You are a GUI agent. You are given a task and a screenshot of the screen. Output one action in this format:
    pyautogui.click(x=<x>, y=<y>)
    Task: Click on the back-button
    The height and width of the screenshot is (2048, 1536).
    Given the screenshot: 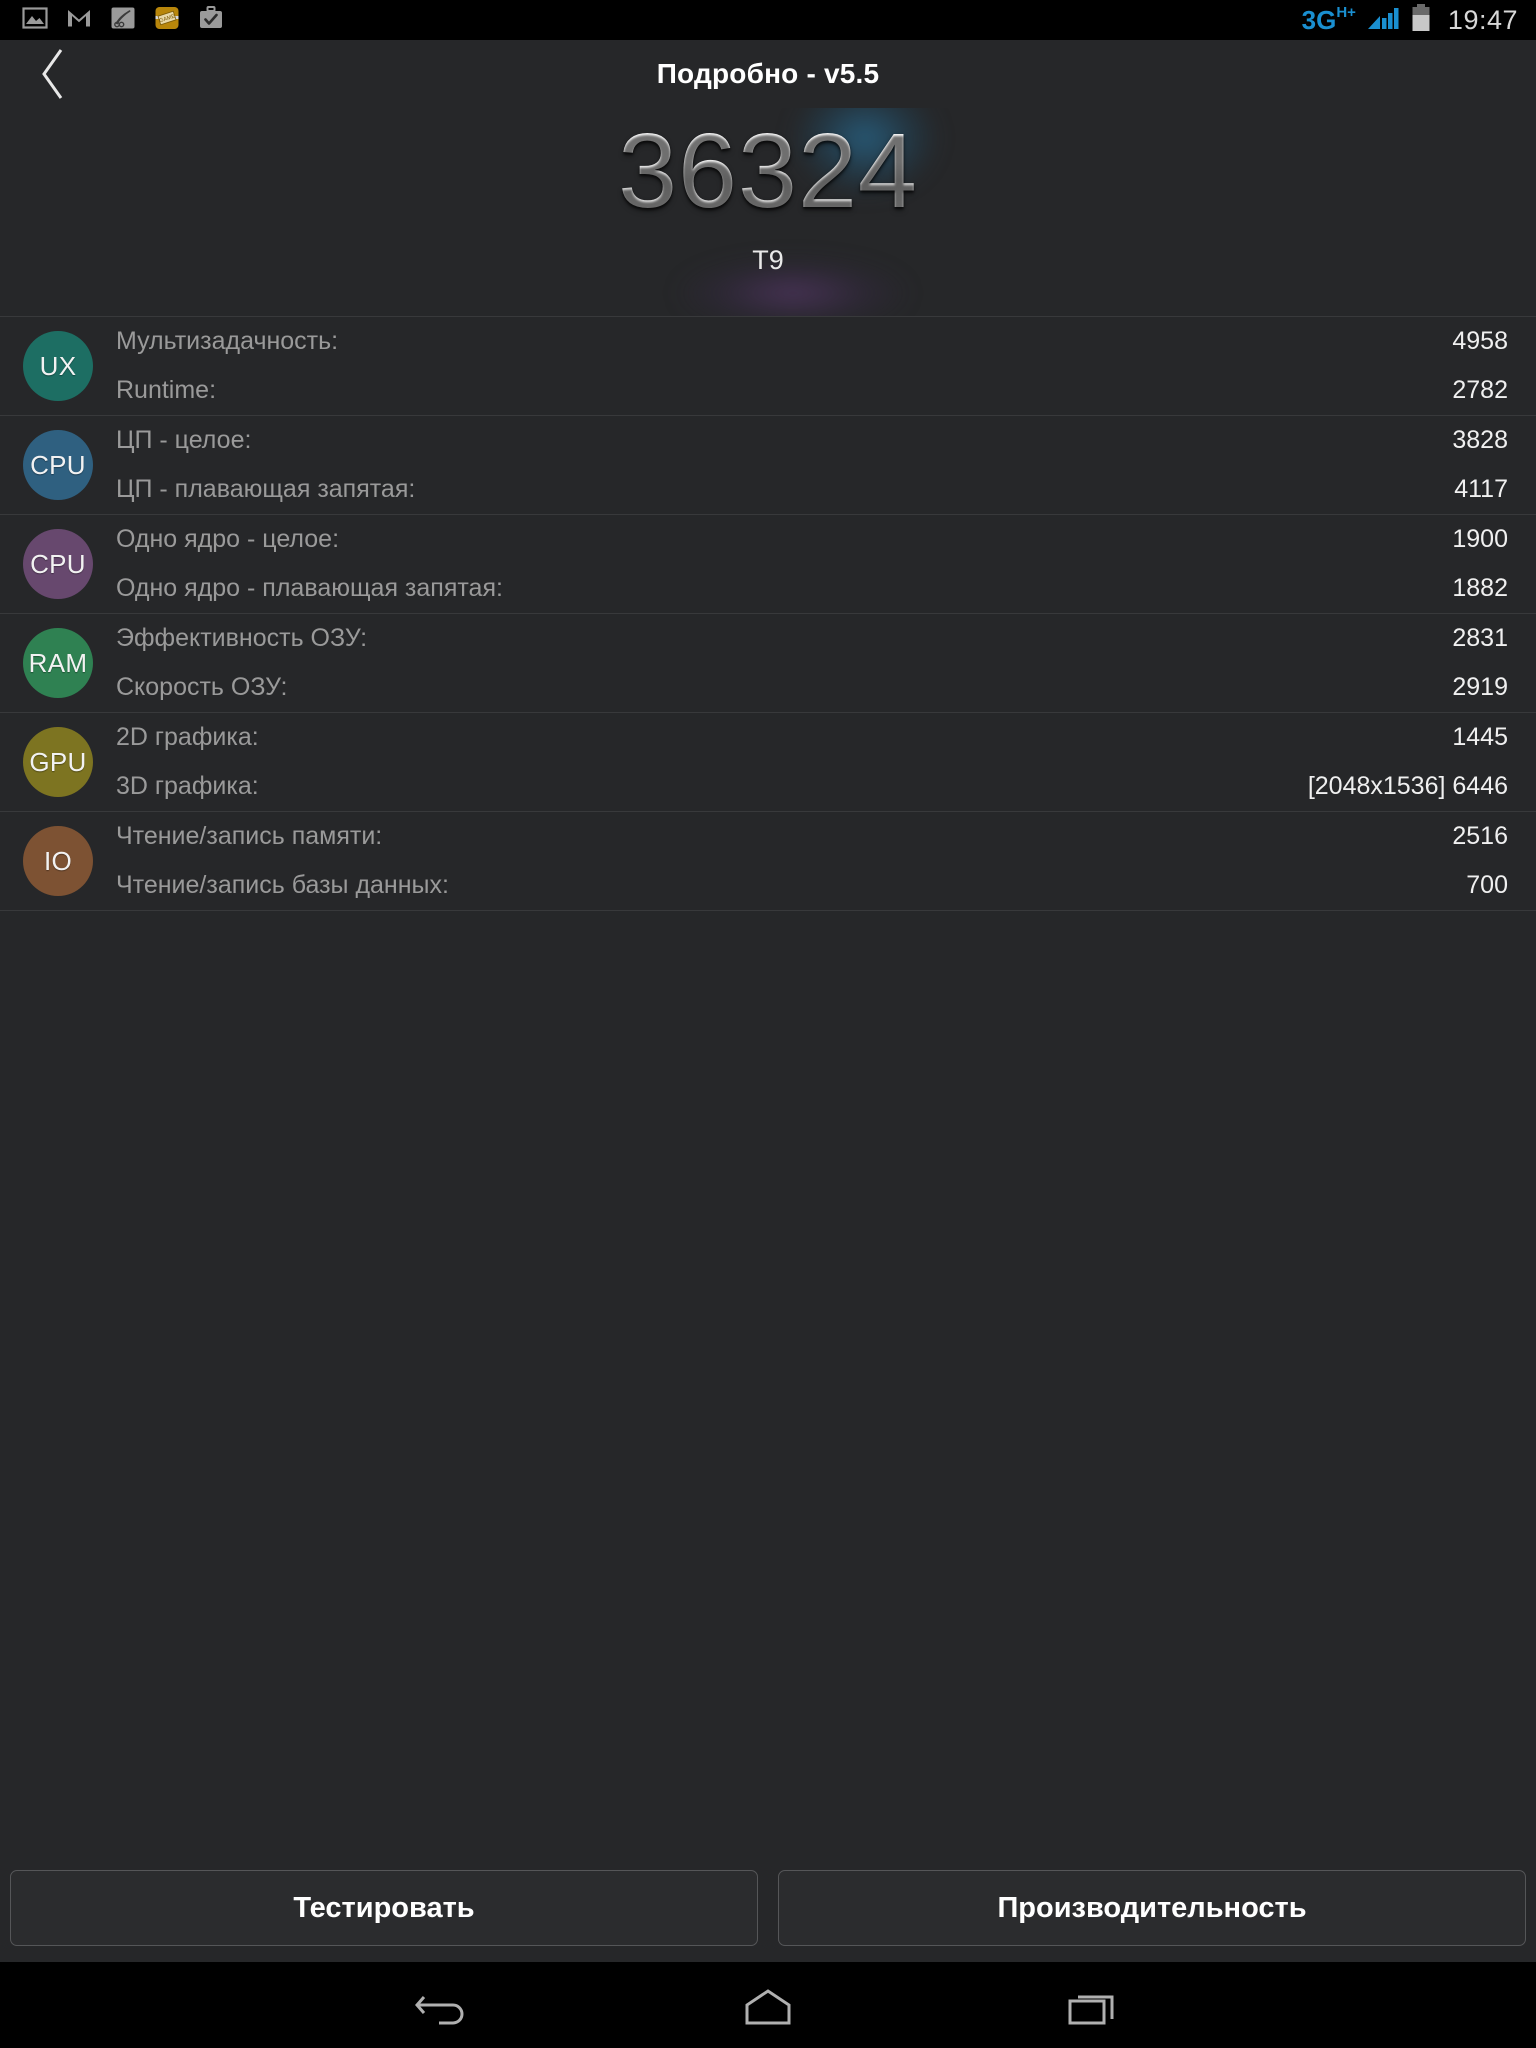 What is the action you would take?
    pyautogui.click(x=52, y=74)
    